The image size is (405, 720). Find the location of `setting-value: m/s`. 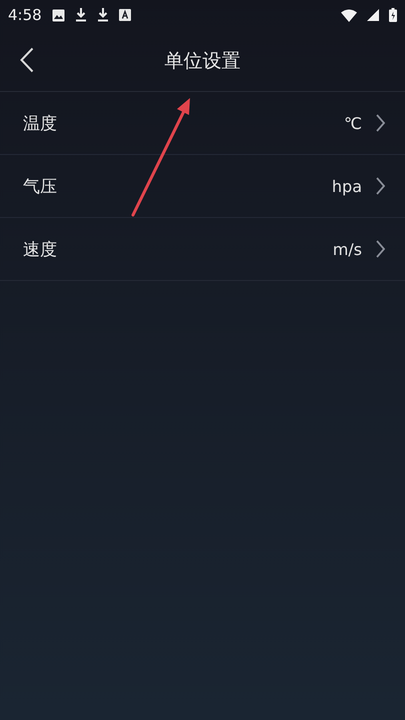

setting-value: m/s is located at coordinates (347, 249).